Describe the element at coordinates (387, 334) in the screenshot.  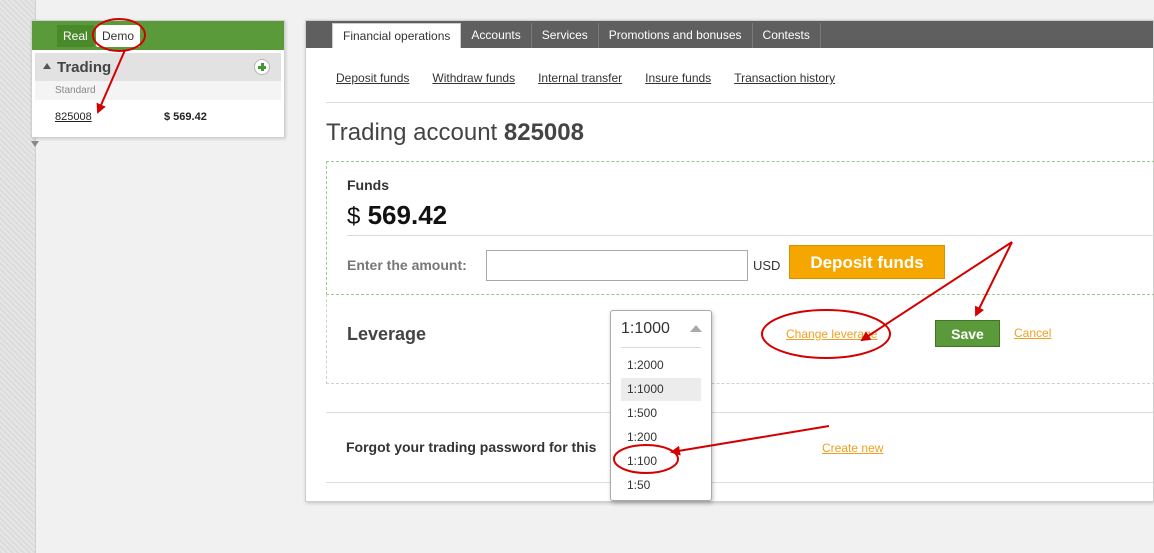
I see `leverage-label: Leverage` at that location.